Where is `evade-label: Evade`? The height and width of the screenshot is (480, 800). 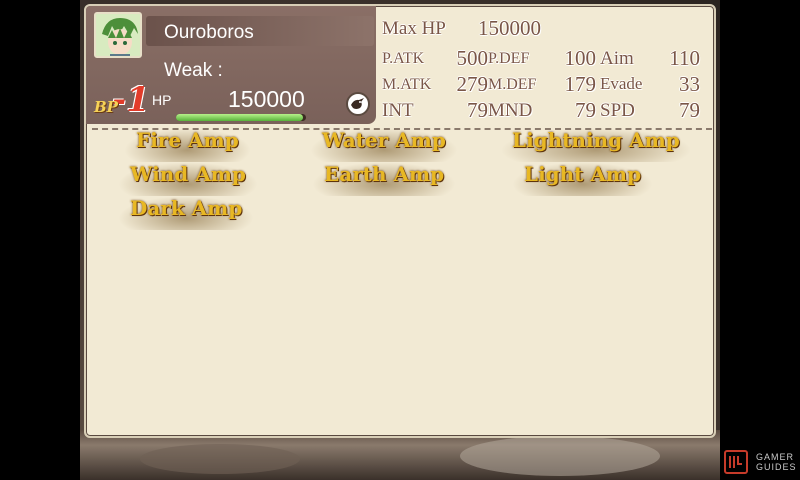 evade-label: Evade is located at coordinates (621, 83).